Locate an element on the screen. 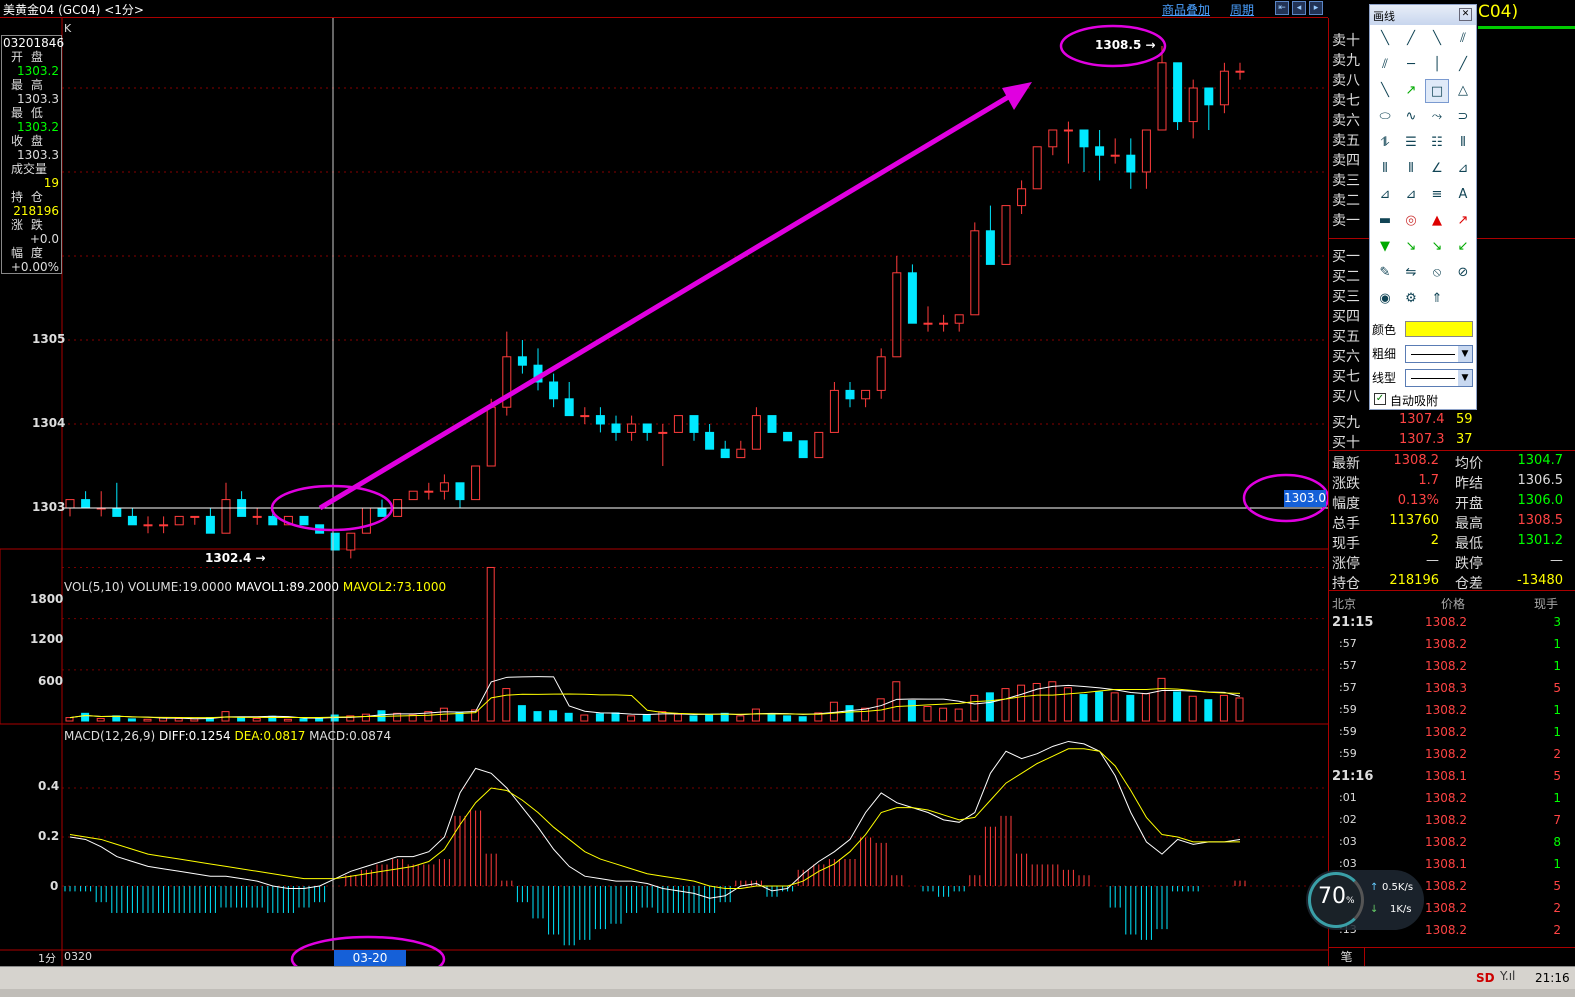  chevron-down-icon: ▼ is located at coordinates (1465, 378).